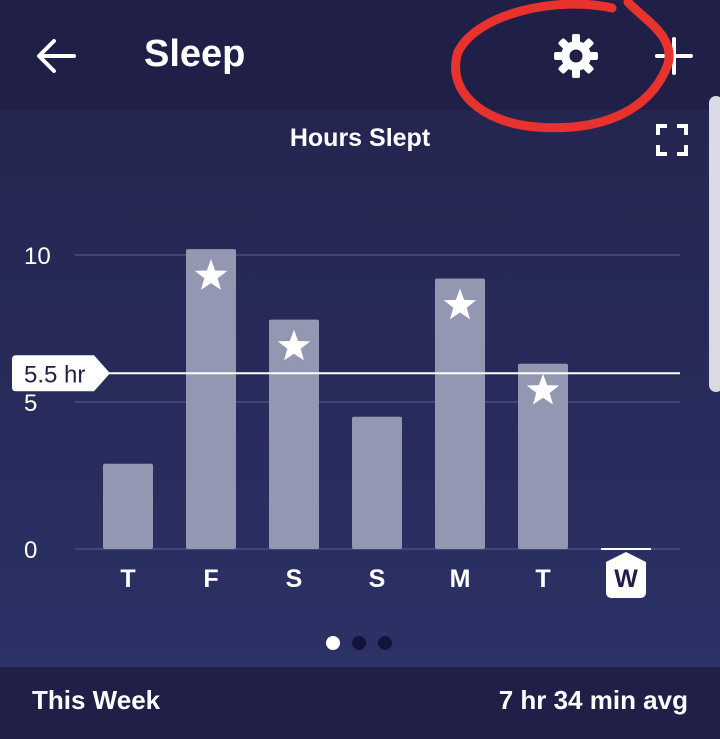 The image size is (720, 739). Describe the element at coordinates (54, 374) in the screenshot. I see `goal-label: 5.5 hr` at that location.